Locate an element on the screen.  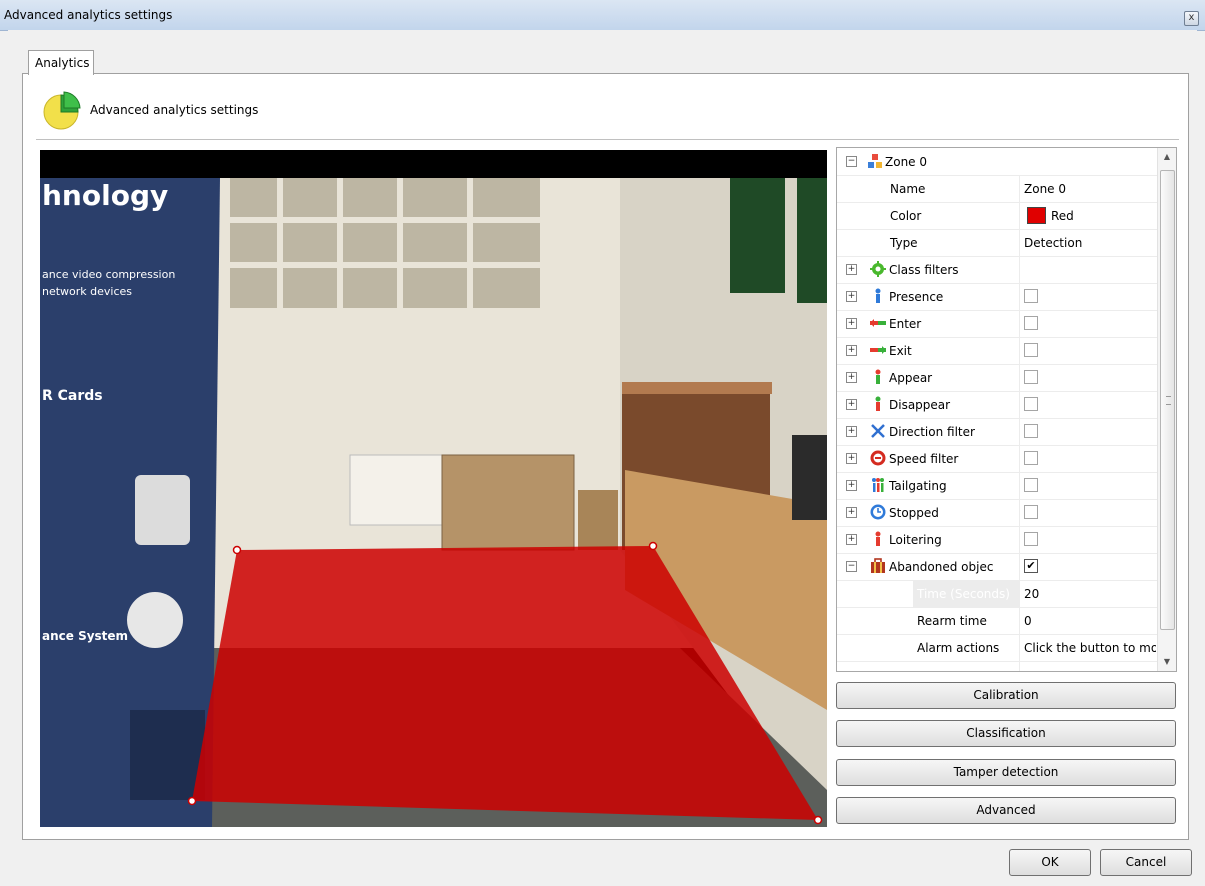
name-label: Name is located at coordinates (908, 189).